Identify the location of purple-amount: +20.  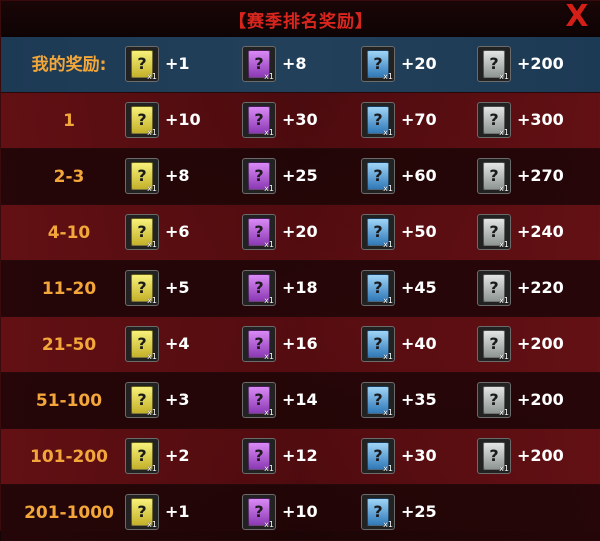
(300, 231).